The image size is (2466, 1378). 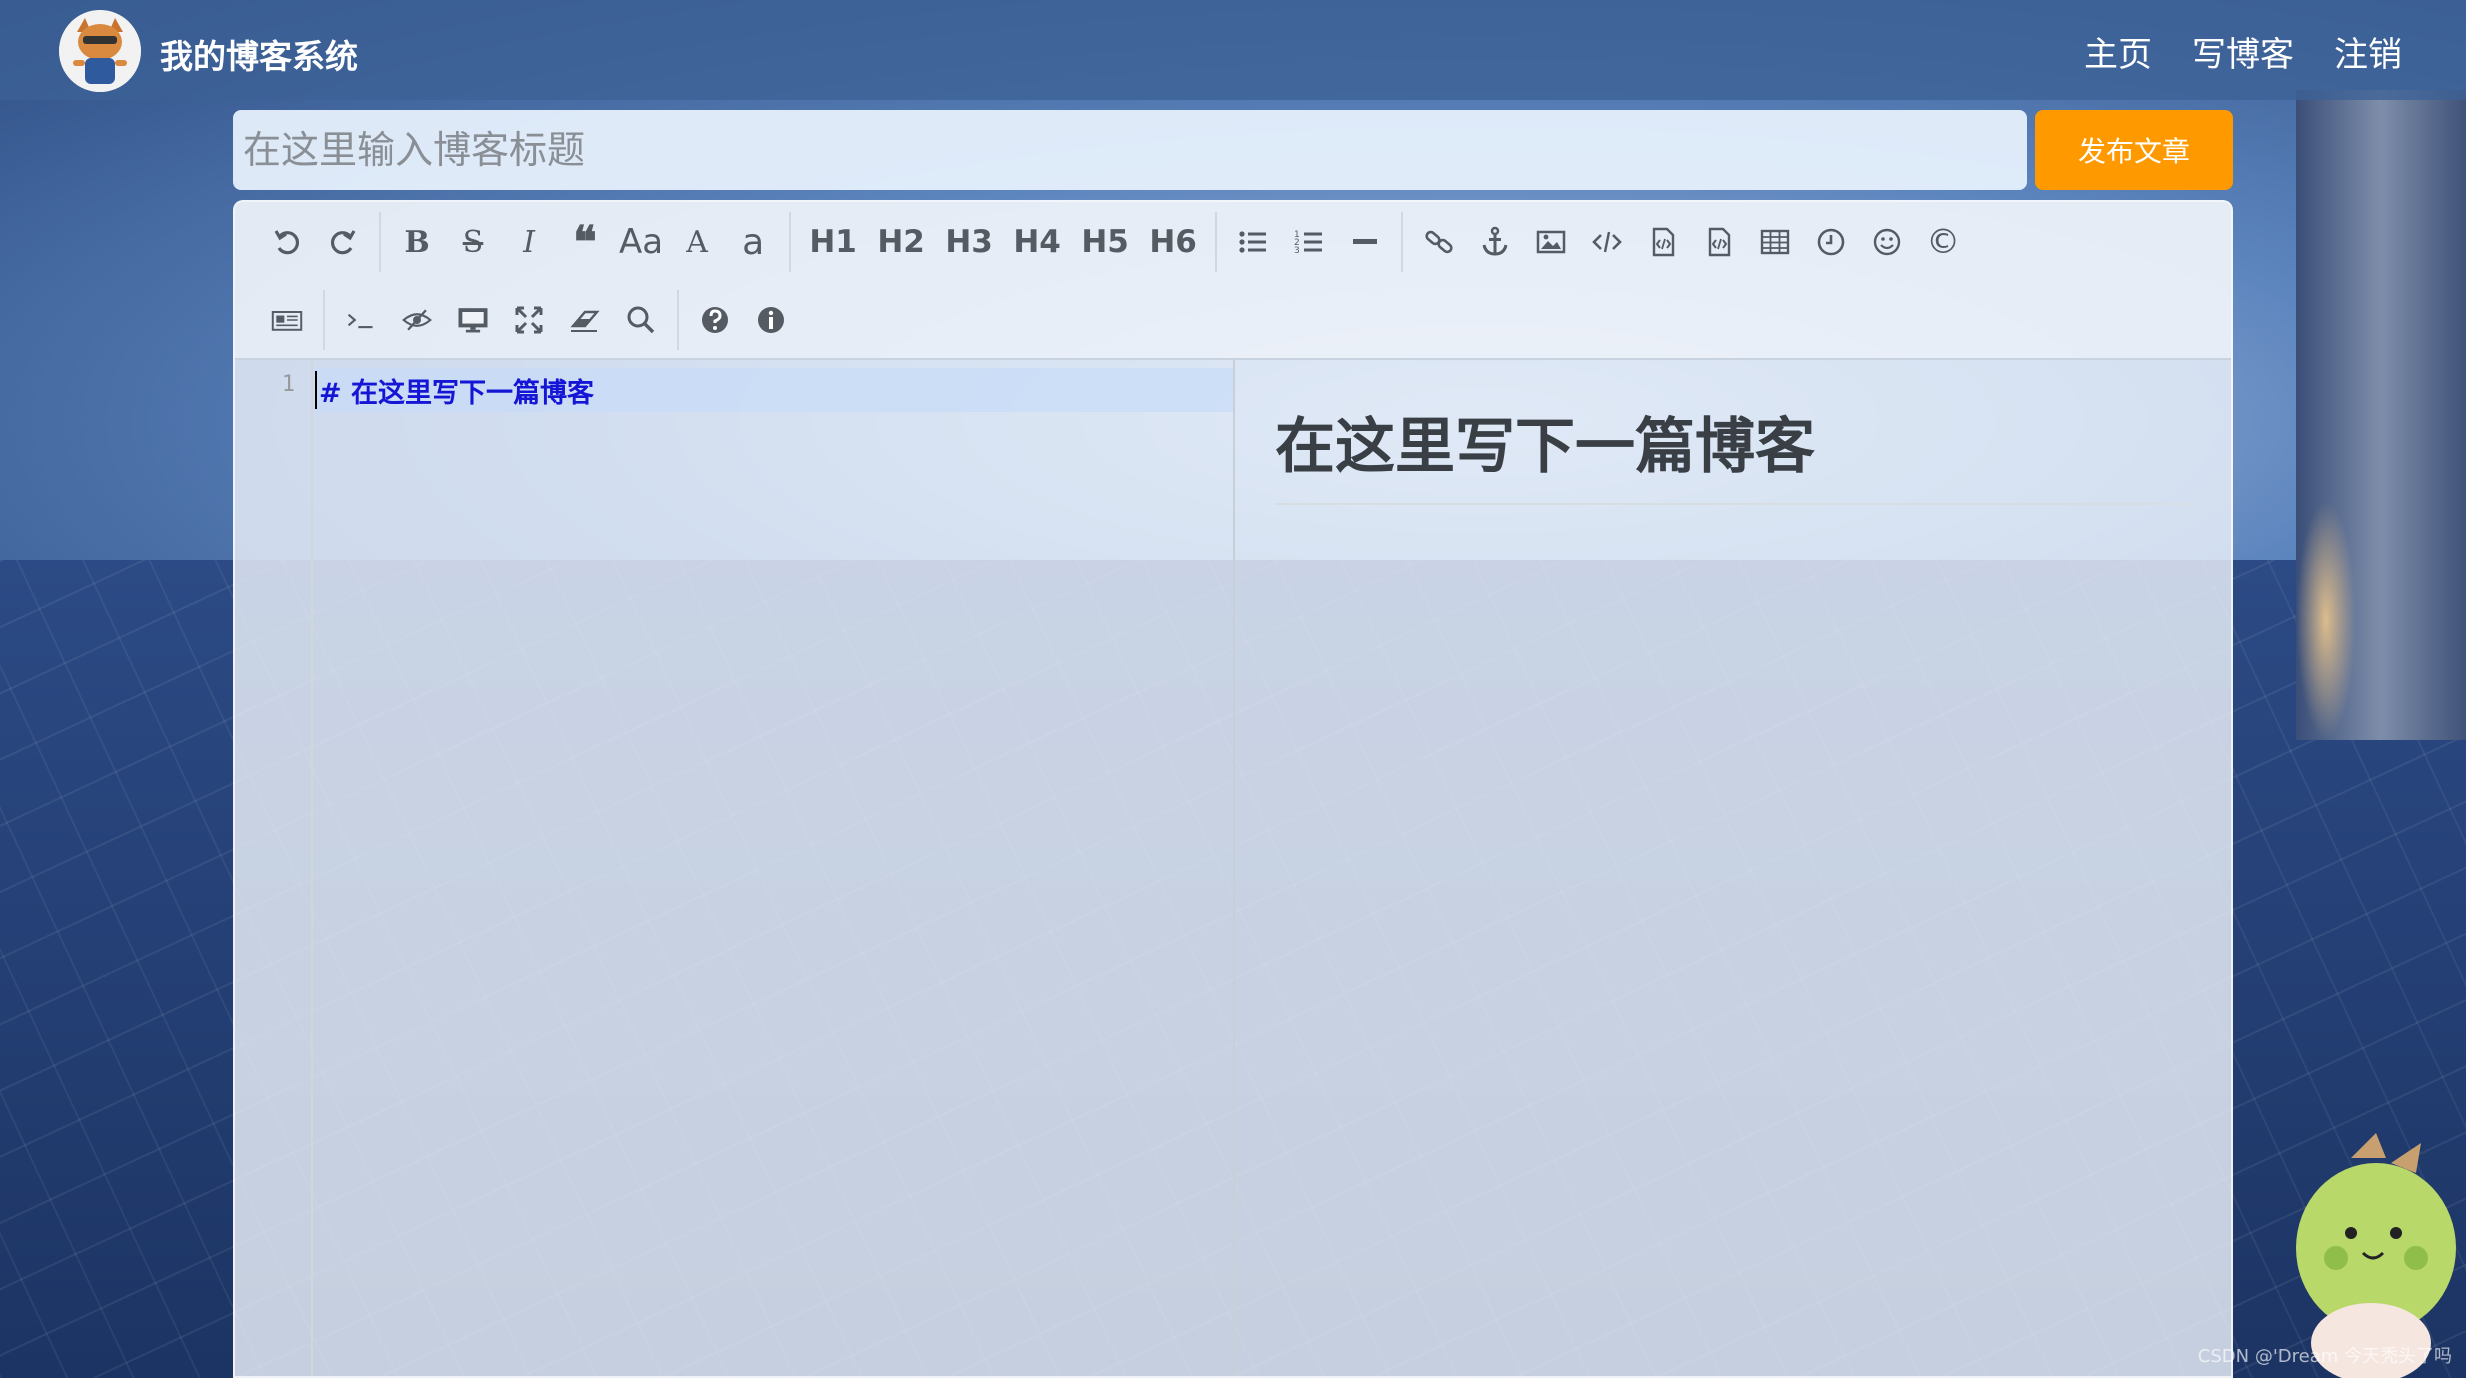 I want to click on ordered-list-icon: 123, so click(x=1309, y=242).